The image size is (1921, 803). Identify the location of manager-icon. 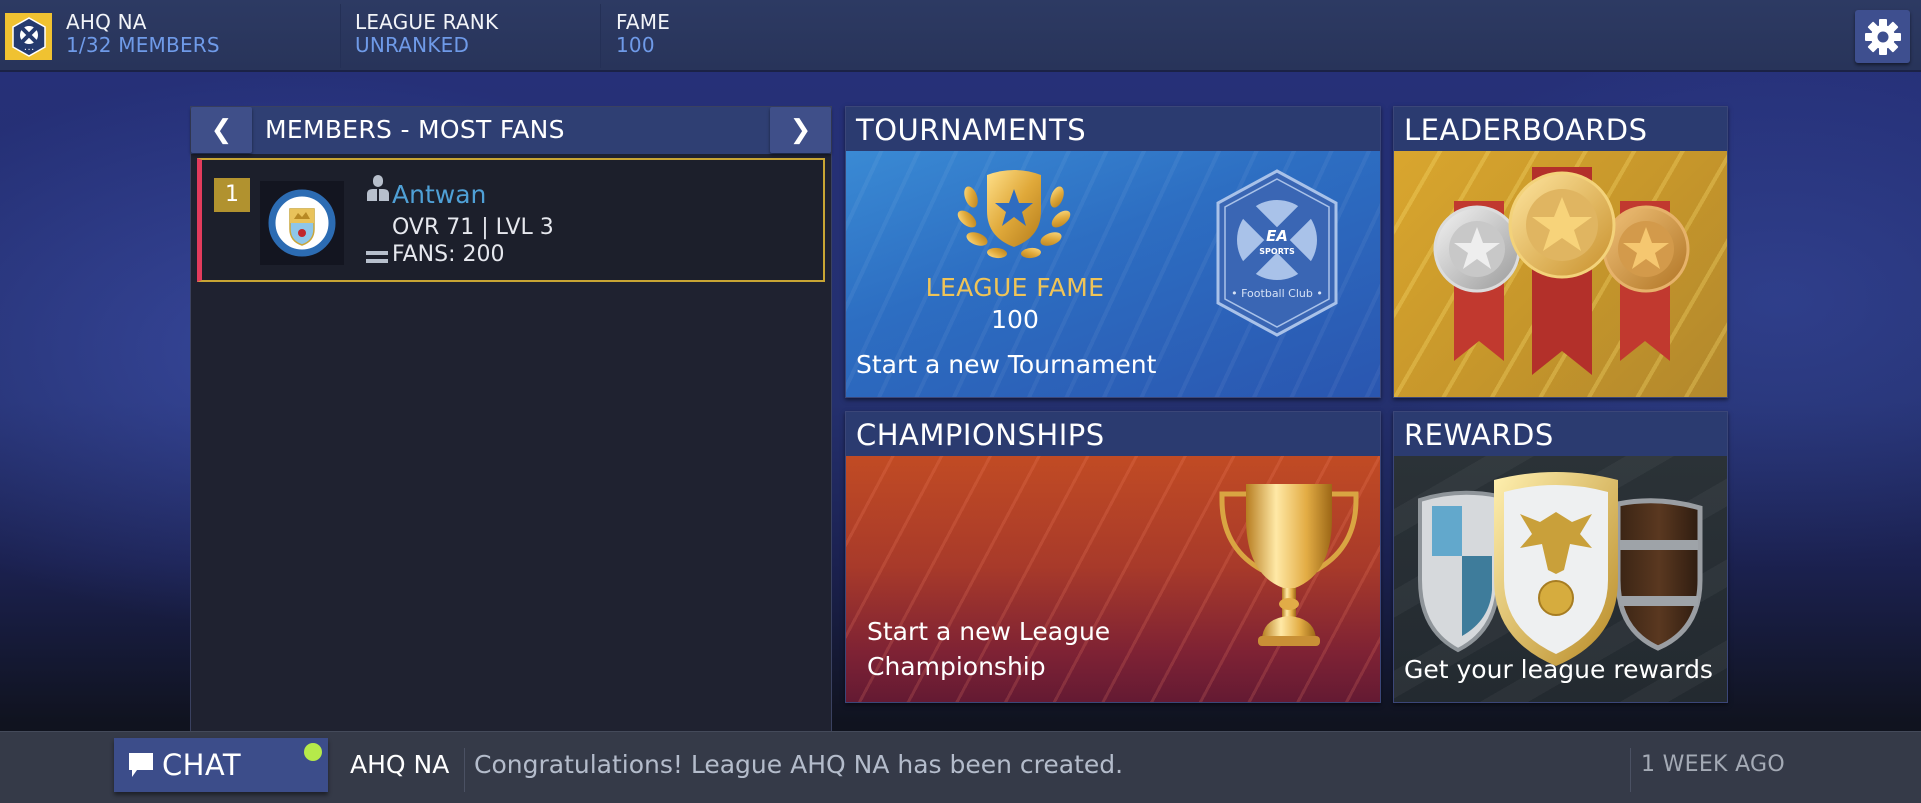
(378, 188).